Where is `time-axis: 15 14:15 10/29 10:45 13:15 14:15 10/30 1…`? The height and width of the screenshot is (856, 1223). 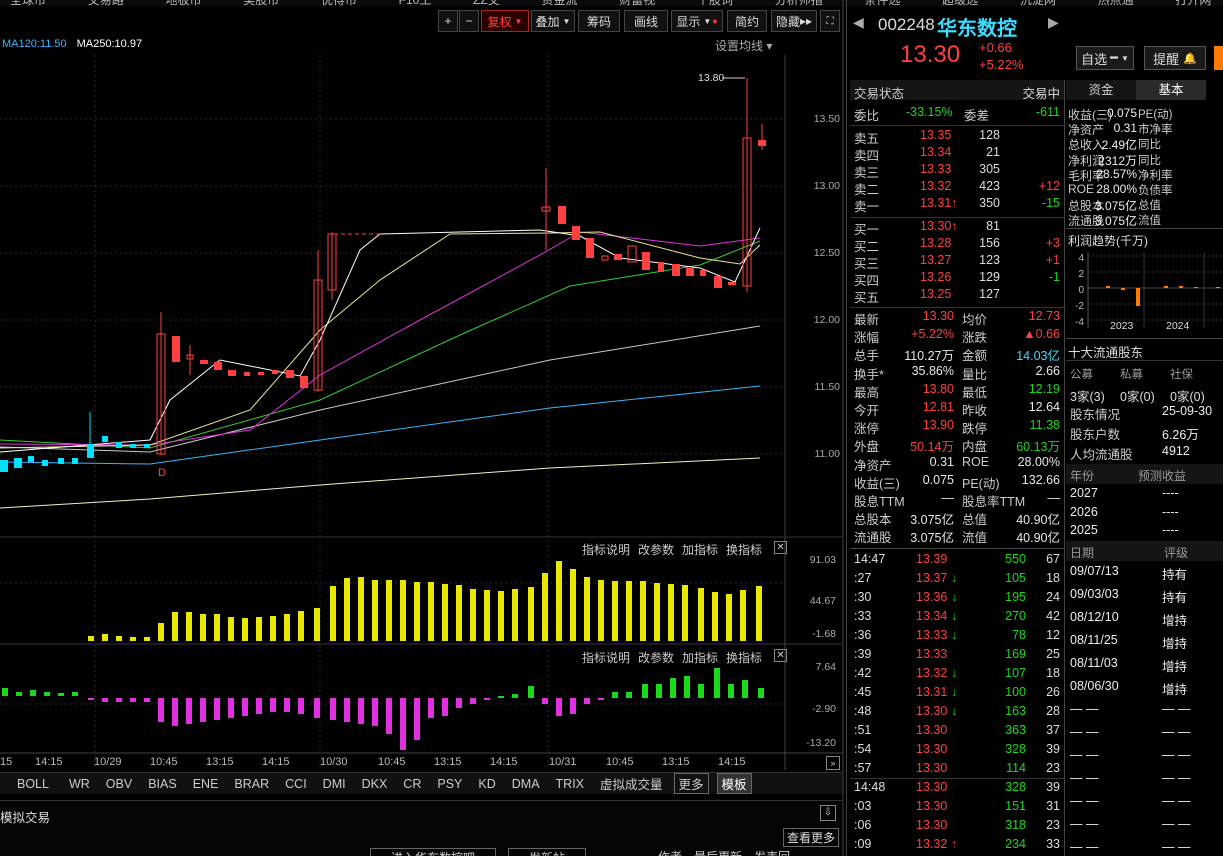
time-axis: 15 14:15 10/29 10:45 13:15 14:15 10/30 1… is located at coordinates (392, 763).